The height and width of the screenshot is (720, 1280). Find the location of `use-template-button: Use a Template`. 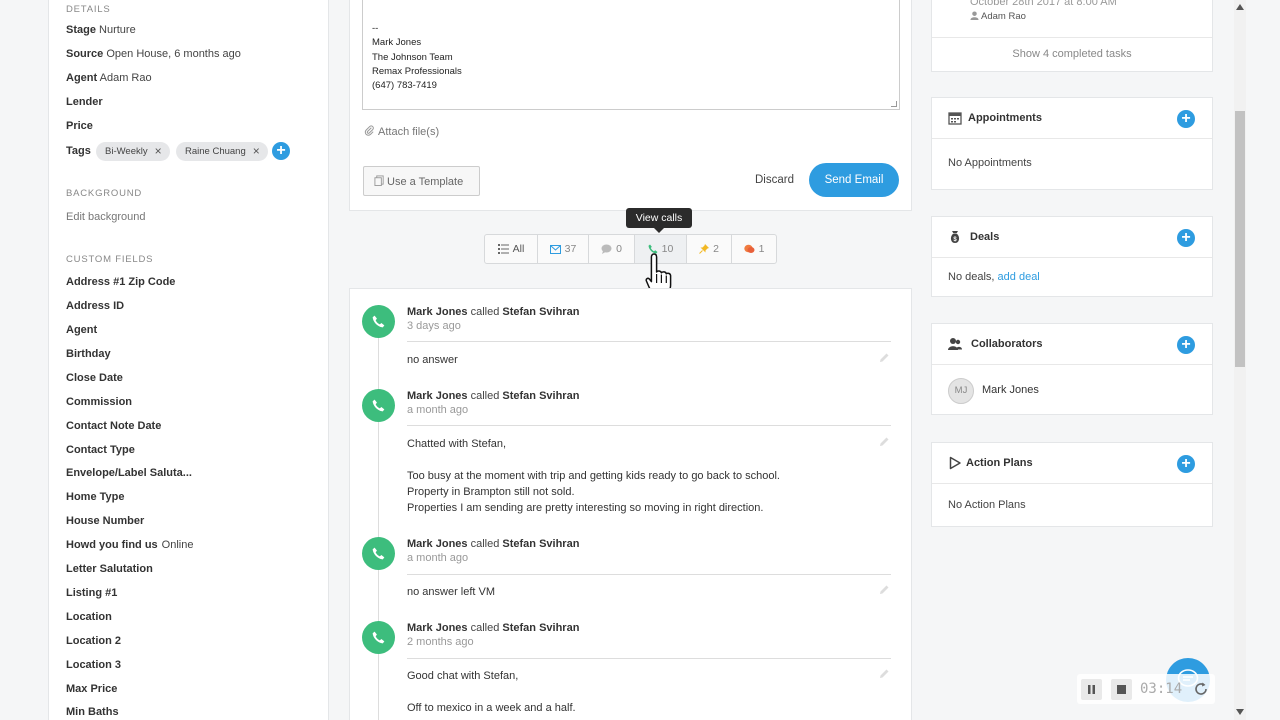

use-template-button: Use a Template is located at coordinates (421, 181).